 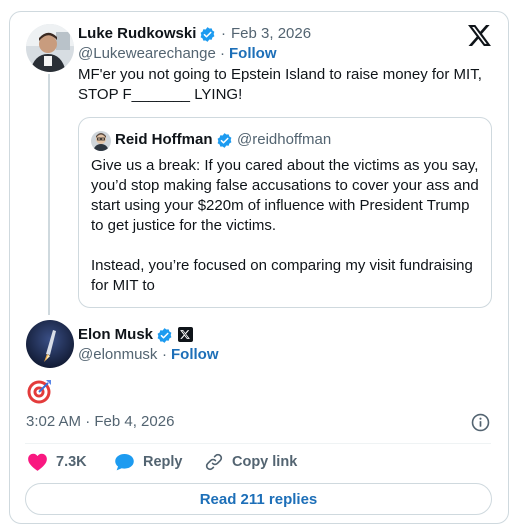 I want to click on target-emoji: 🎯, so click(x=40, y=391).